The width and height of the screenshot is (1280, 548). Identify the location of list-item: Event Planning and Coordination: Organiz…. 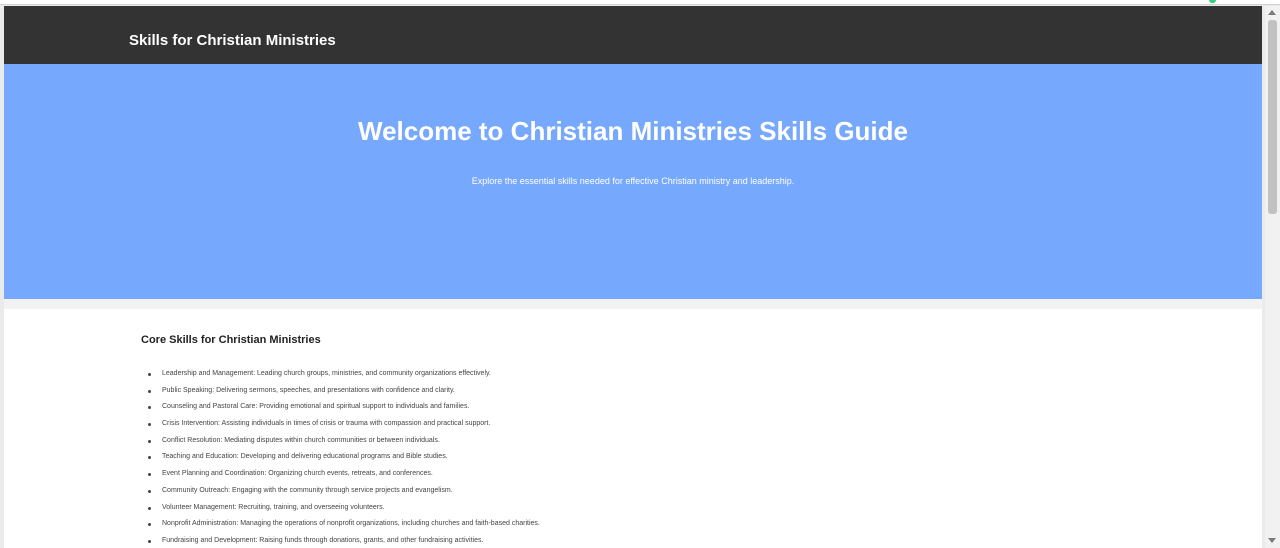
(340, 477).